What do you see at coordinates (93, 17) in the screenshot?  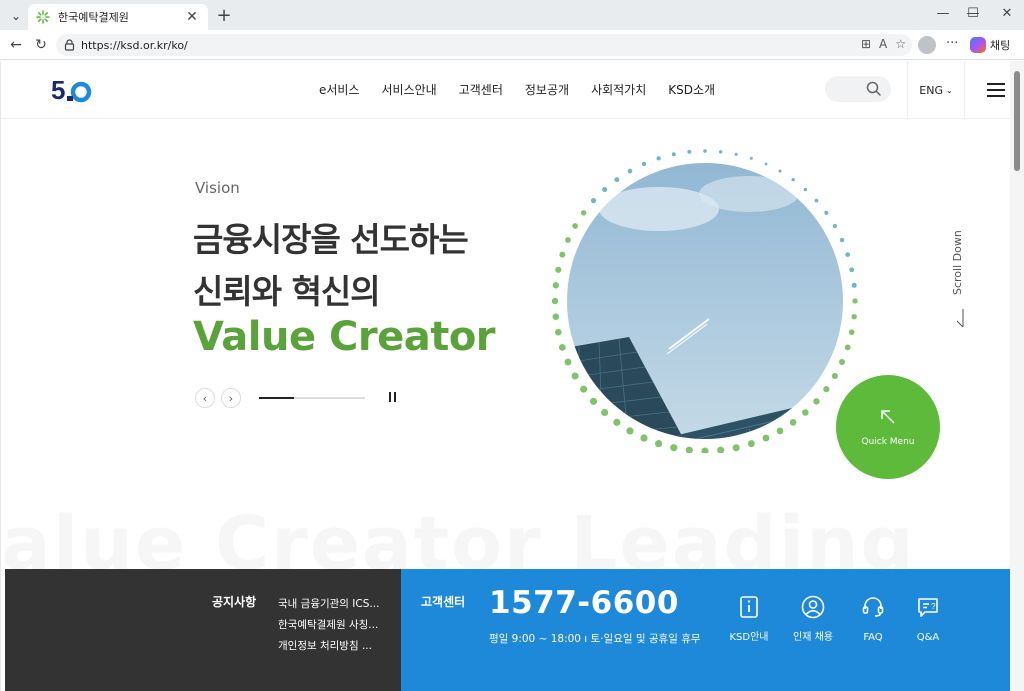 I see `tab-title: 한국예탁결제원` at bounding box center [93, 17].